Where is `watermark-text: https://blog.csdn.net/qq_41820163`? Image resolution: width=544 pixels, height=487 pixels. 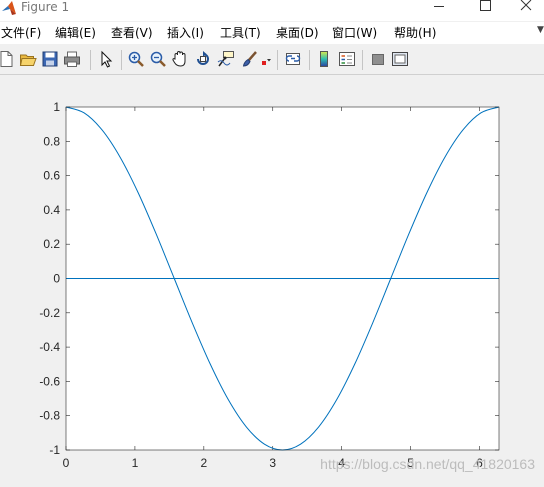
watermark-text: https://blog.csdn.net/qq_41820163 is located at coordinates (427, 464).